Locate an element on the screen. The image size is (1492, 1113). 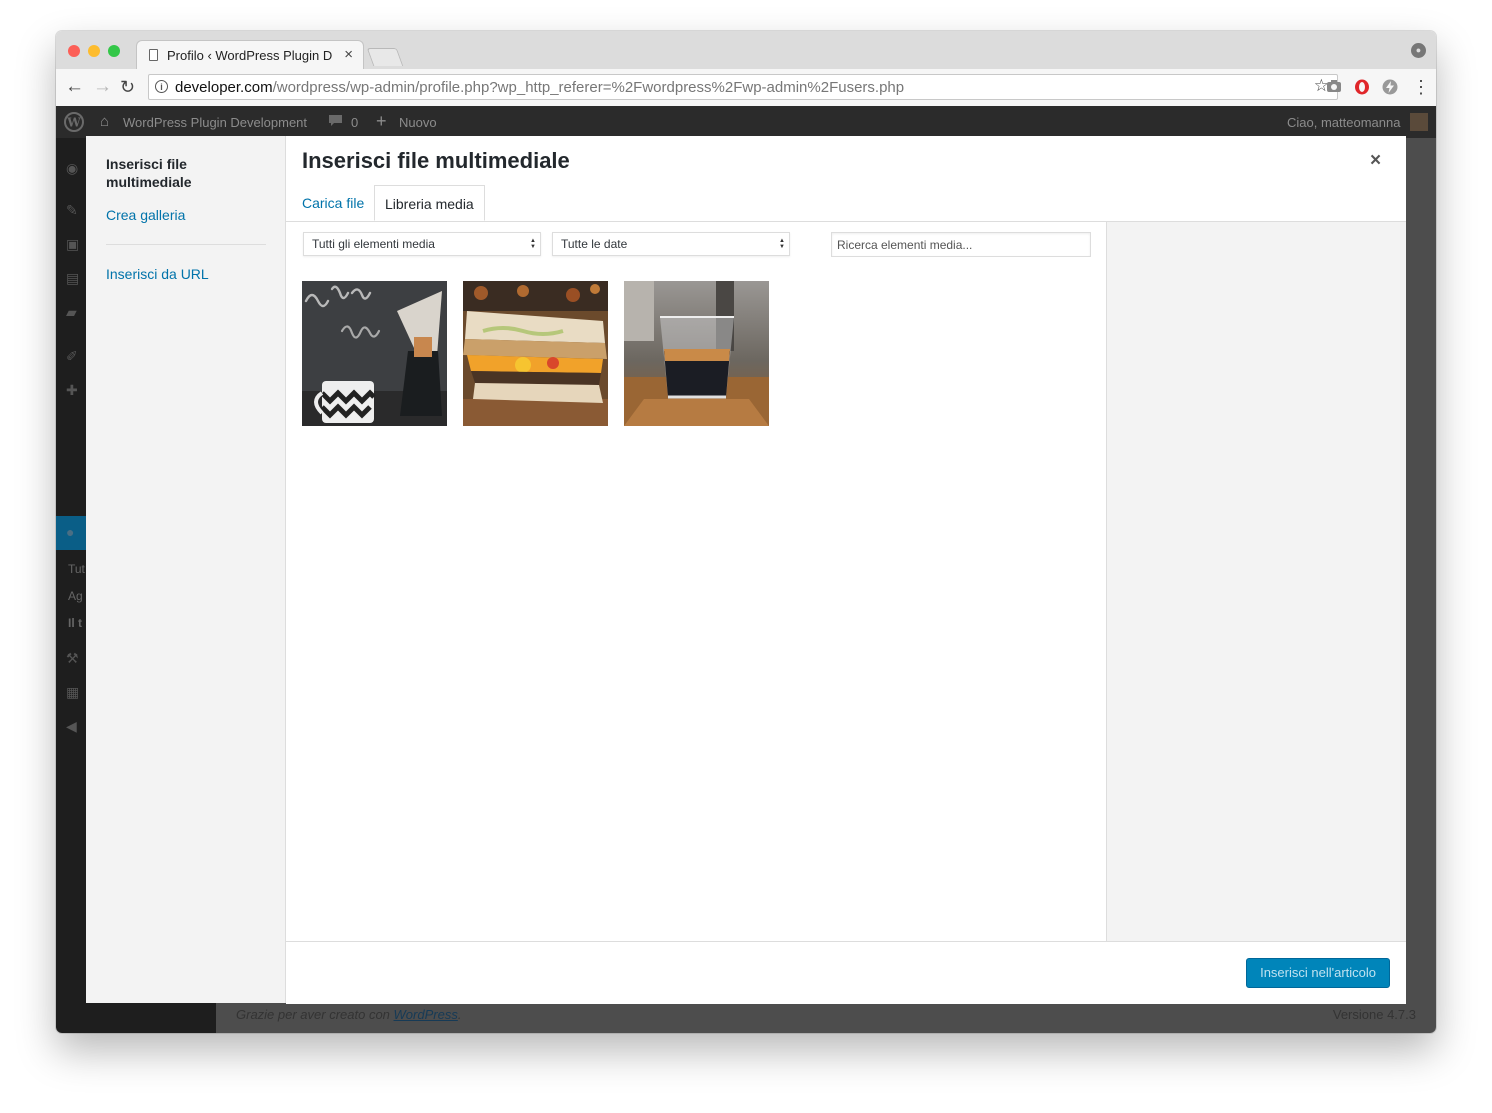
submenu-item: Il t is located at coordinates (75, 623).